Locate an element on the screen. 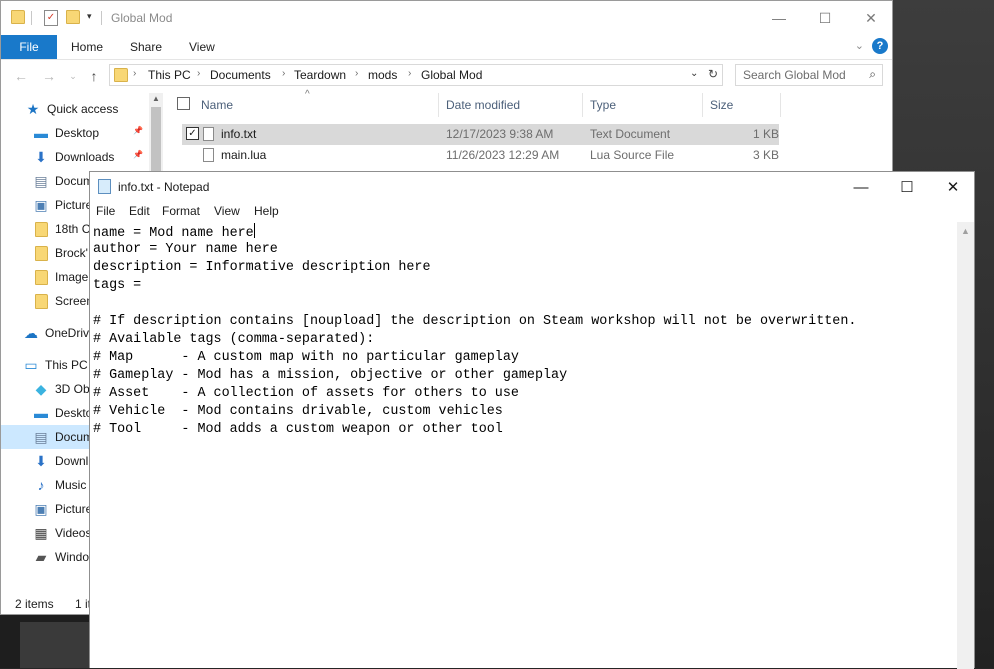 The width and height of the screenshot is (994, 669). column-type: Type is located at coordinates (603, 105).